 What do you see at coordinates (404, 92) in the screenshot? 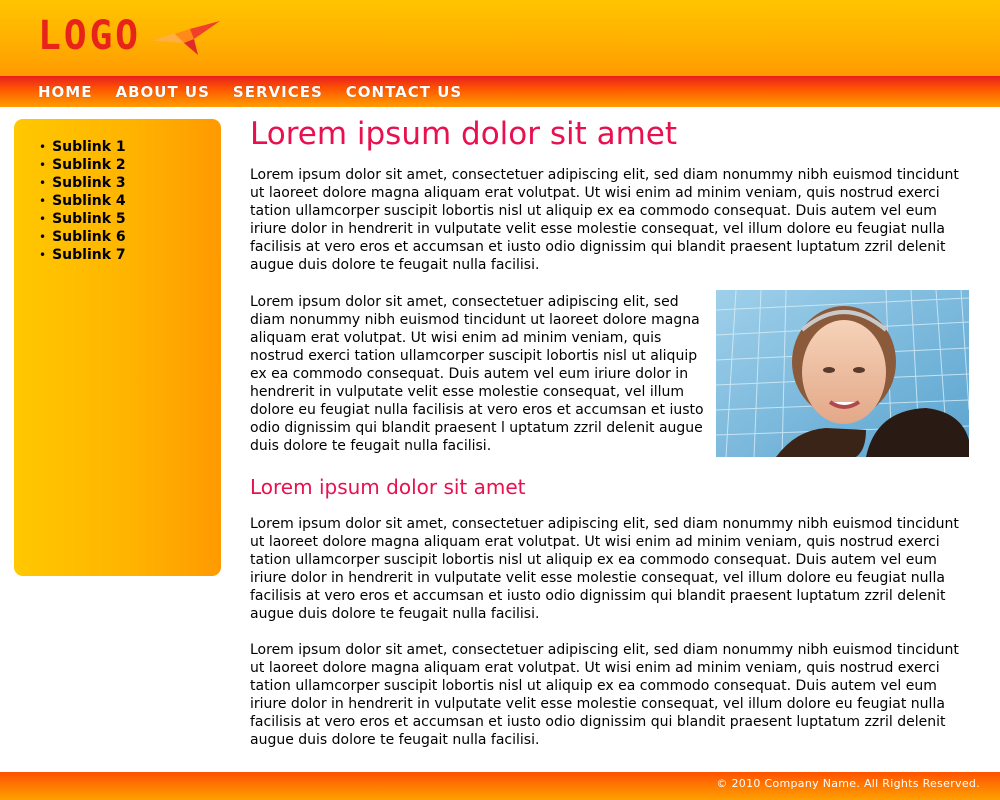
I see `nav-contact-us-link: CONTACT US` at bounding box center [404, 92].